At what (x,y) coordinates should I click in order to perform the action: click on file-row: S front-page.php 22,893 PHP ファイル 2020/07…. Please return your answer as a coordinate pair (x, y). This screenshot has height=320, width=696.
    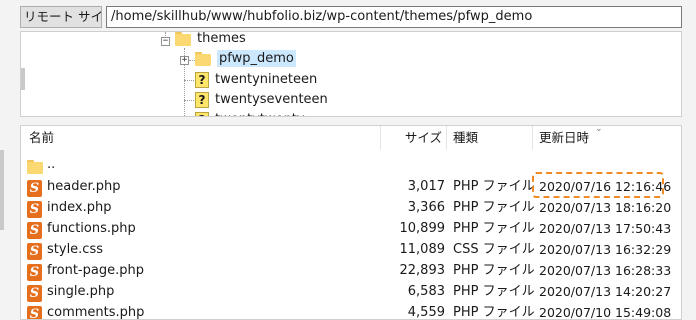
    Looking at the image, I should click on (351, 270).